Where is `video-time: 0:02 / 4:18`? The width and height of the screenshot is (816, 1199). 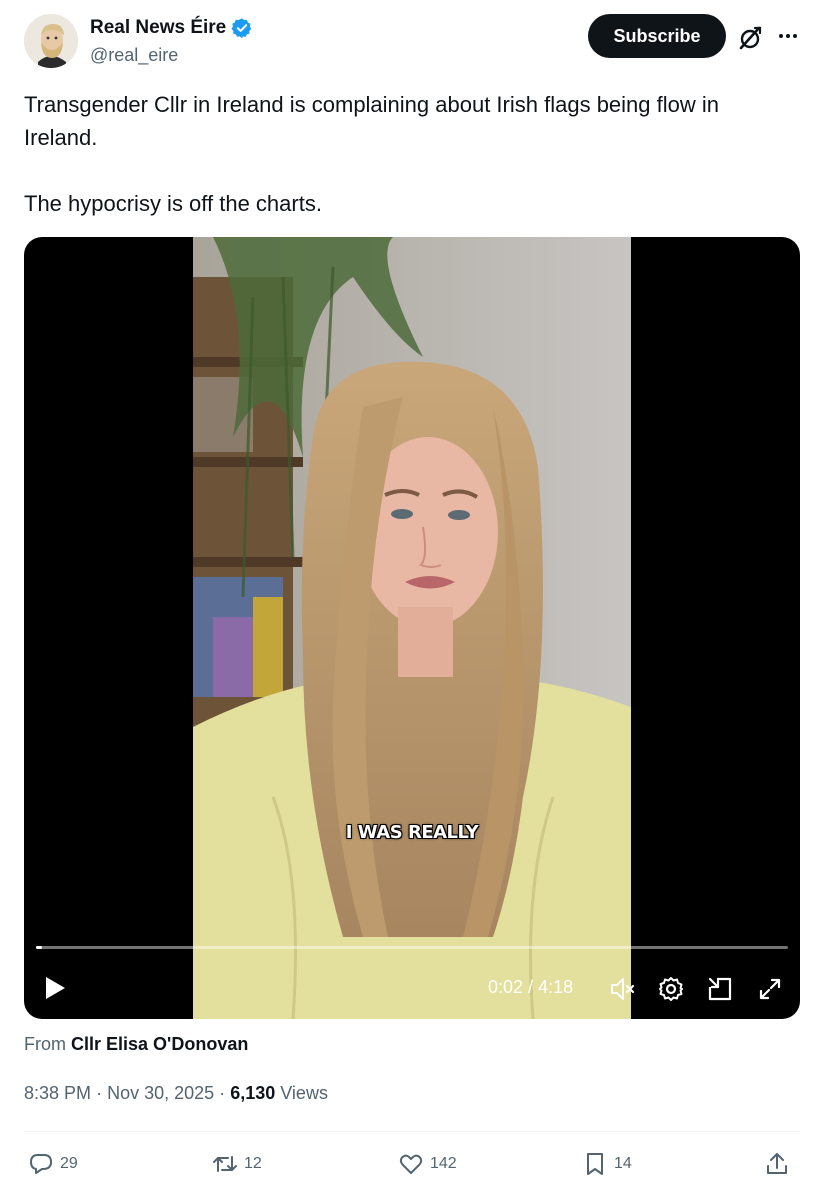
video-time: 0:02 / 4:18 is located at coordinates (530, 987).